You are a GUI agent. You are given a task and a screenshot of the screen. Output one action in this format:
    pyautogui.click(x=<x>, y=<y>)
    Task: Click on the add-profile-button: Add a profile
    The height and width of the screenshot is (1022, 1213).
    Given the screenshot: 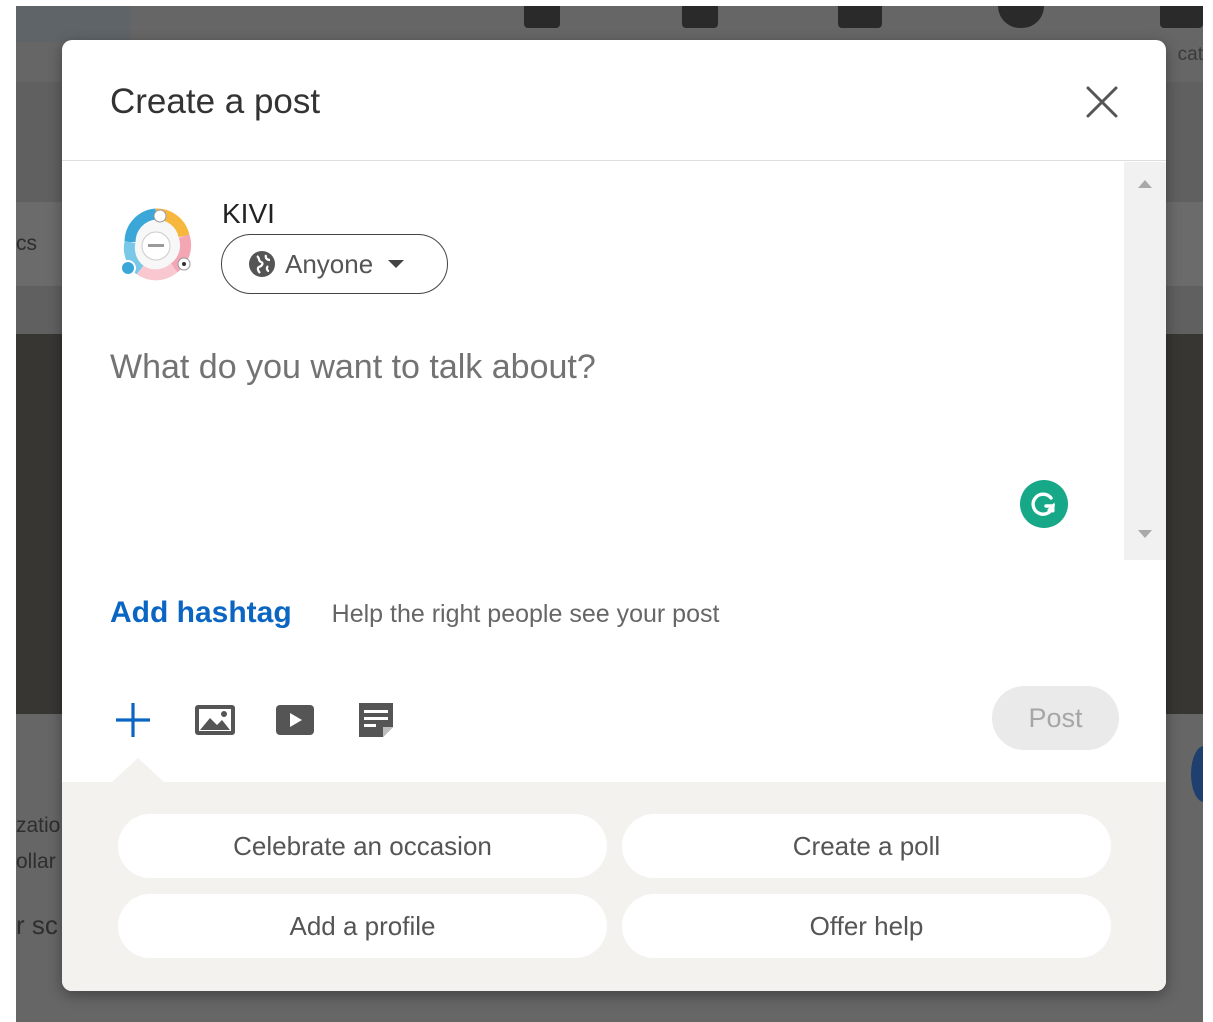 What is the action you would take?
    pyautogui.click(x=362, y=926)
    